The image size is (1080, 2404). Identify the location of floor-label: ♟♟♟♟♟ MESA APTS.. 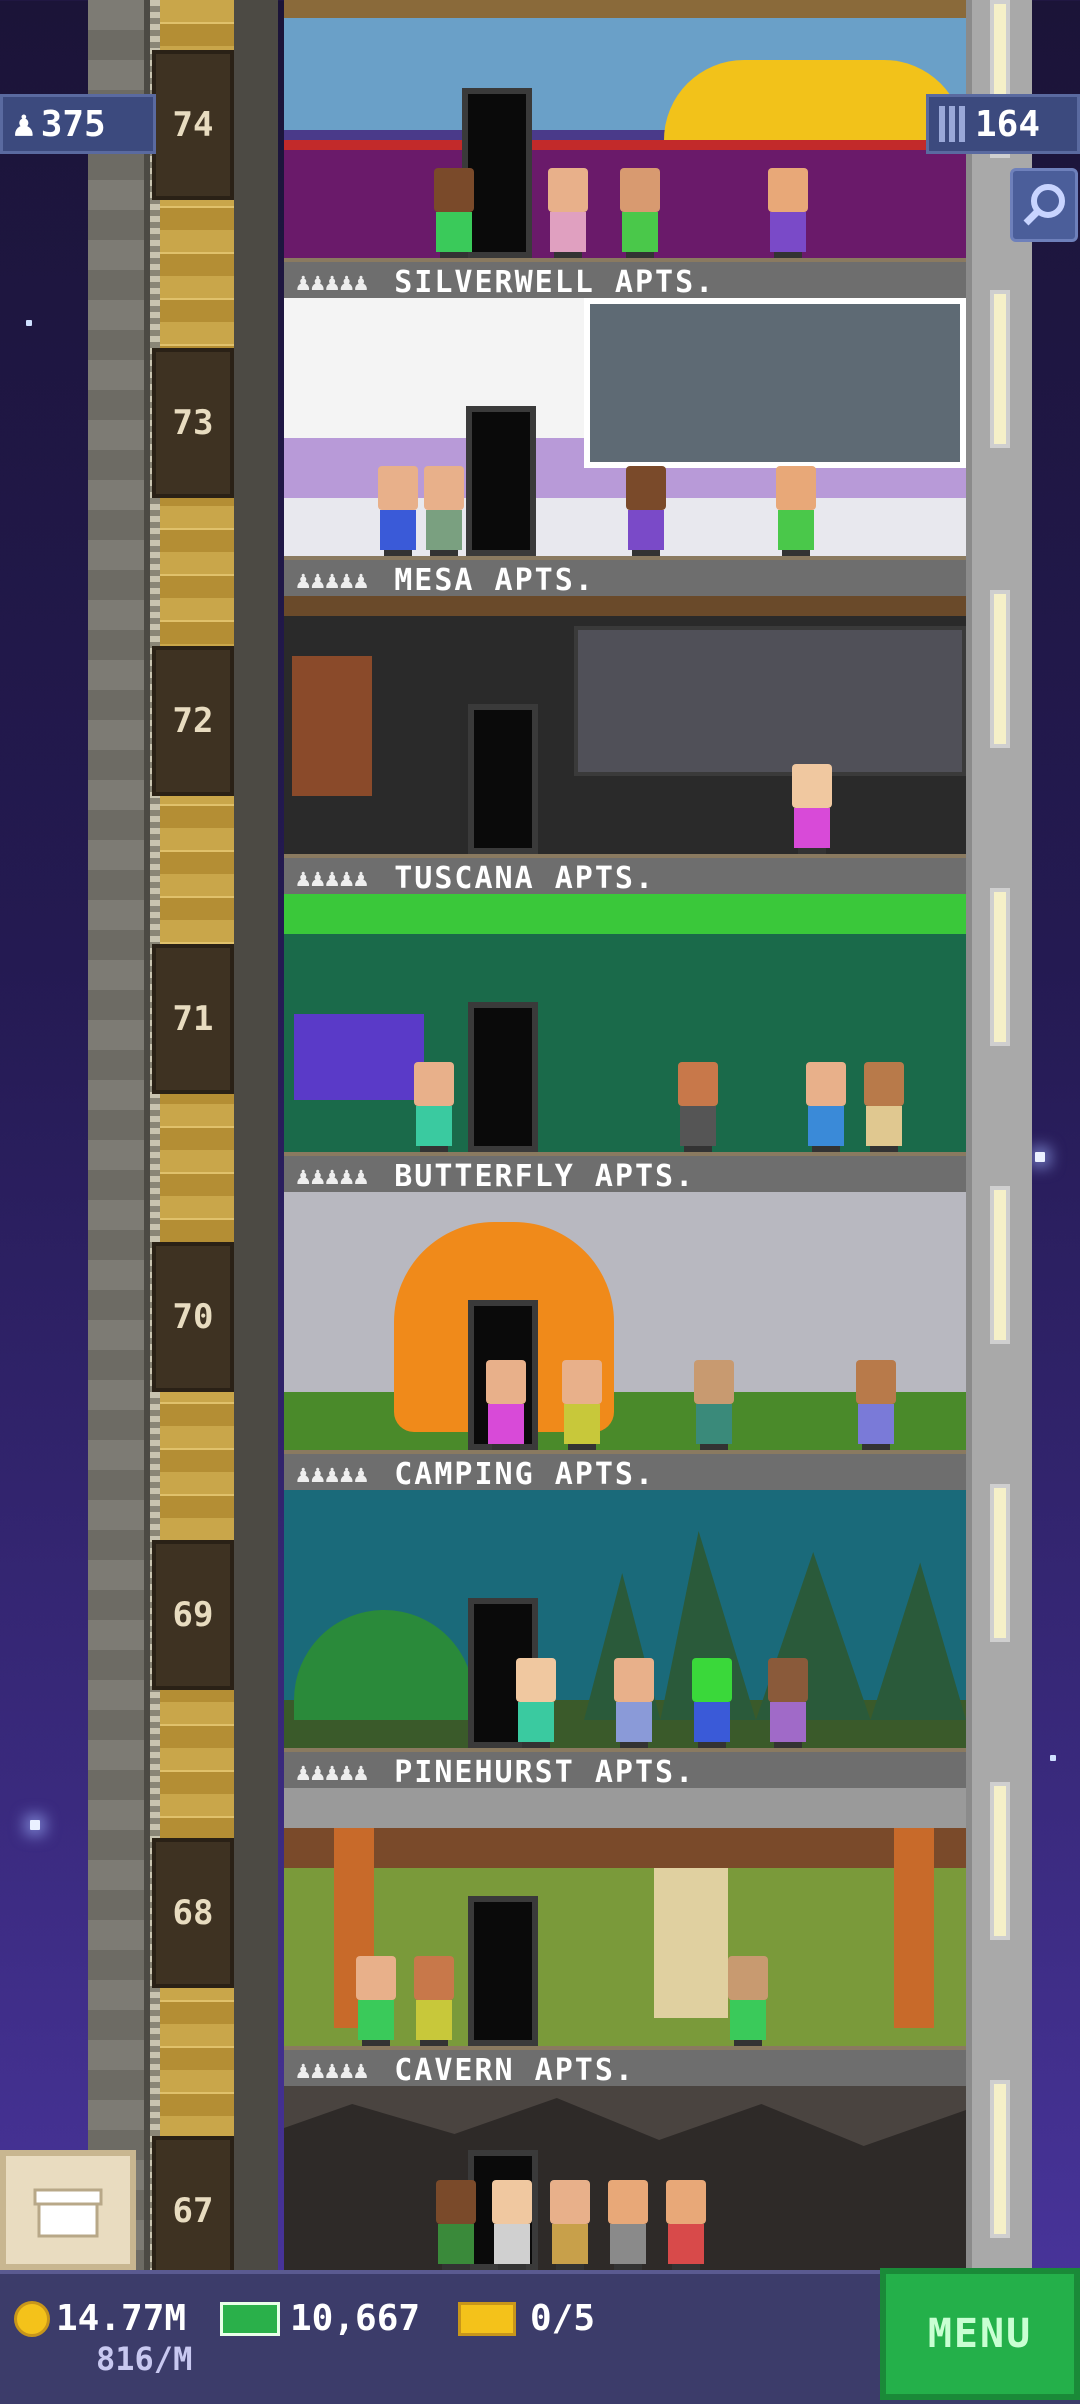
(625, 576).